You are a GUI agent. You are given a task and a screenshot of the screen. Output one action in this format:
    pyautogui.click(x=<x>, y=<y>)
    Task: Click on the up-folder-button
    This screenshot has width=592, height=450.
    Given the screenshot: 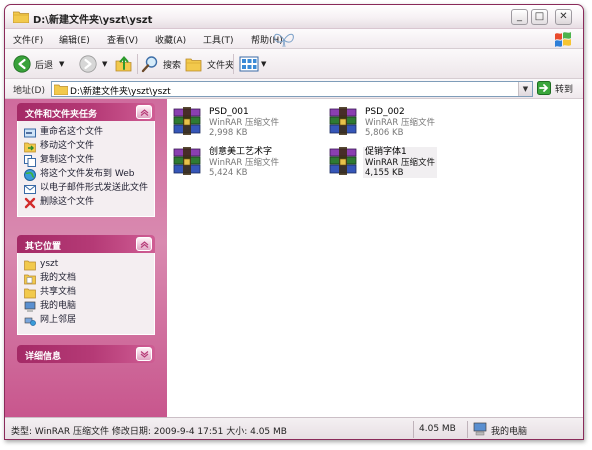 What is the action you would take?
    pyautogui.click(x=124, y=64)
    